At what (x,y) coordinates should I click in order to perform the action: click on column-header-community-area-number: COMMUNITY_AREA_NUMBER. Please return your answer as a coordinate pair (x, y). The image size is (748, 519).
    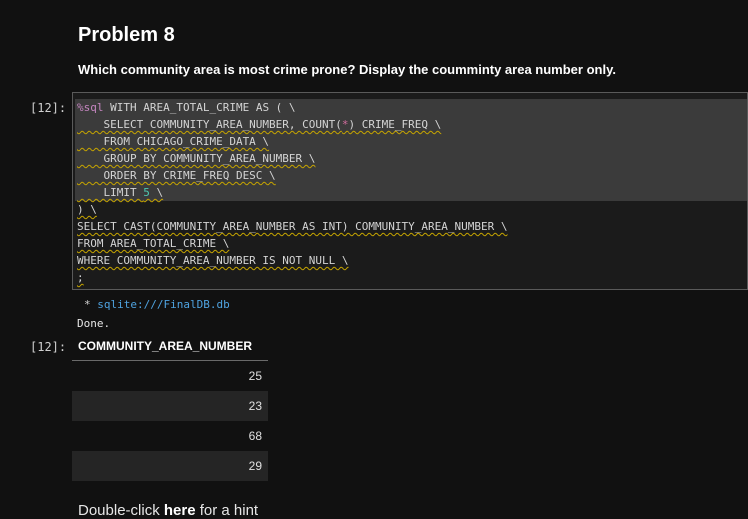
    Looking at the image, I should click on (170, 346).